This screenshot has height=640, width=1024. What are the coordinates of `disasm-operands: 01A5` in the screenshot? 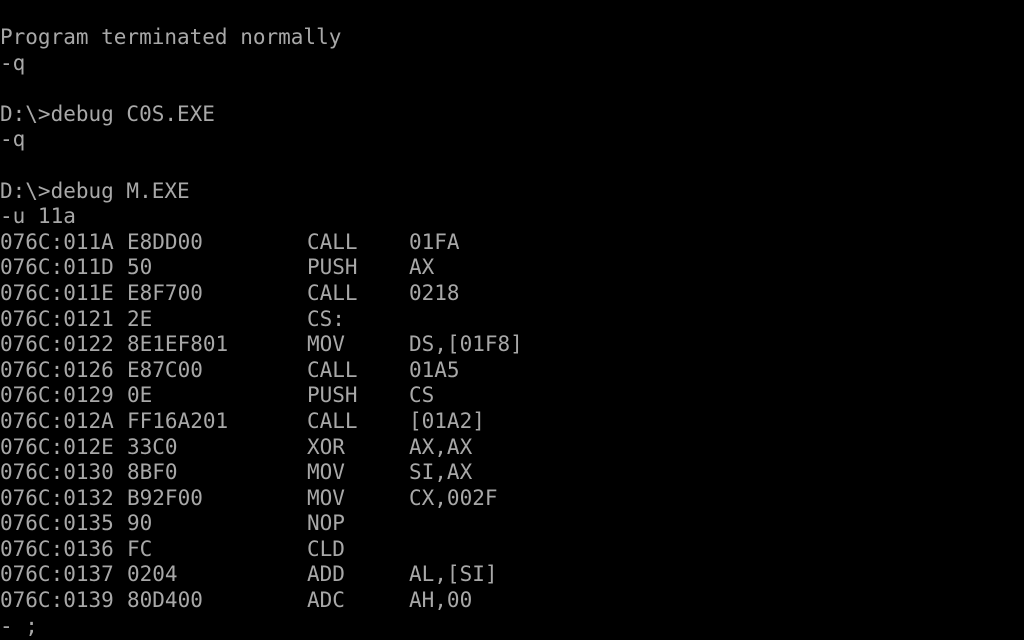 It's located at (434, 369).